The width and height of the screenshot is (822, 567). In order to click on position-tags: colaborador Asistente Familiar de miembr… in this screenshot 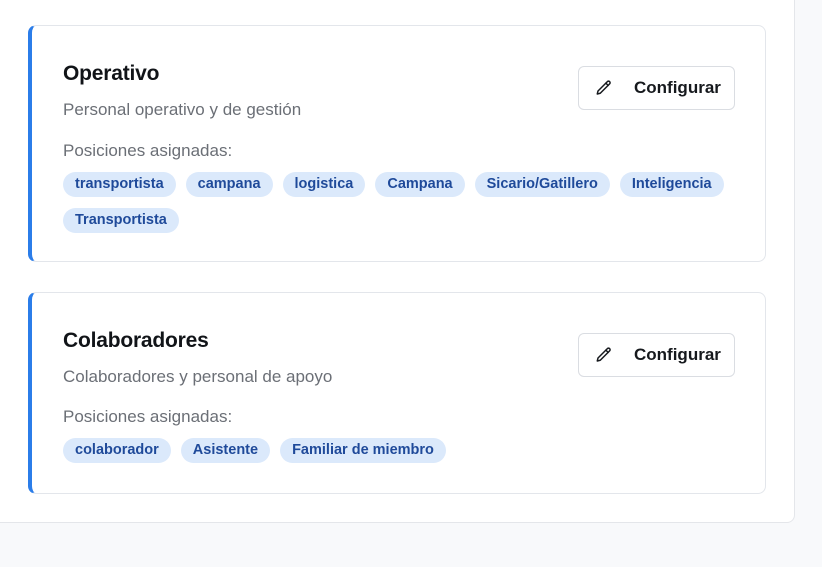, I will do `click(399, 450)`.